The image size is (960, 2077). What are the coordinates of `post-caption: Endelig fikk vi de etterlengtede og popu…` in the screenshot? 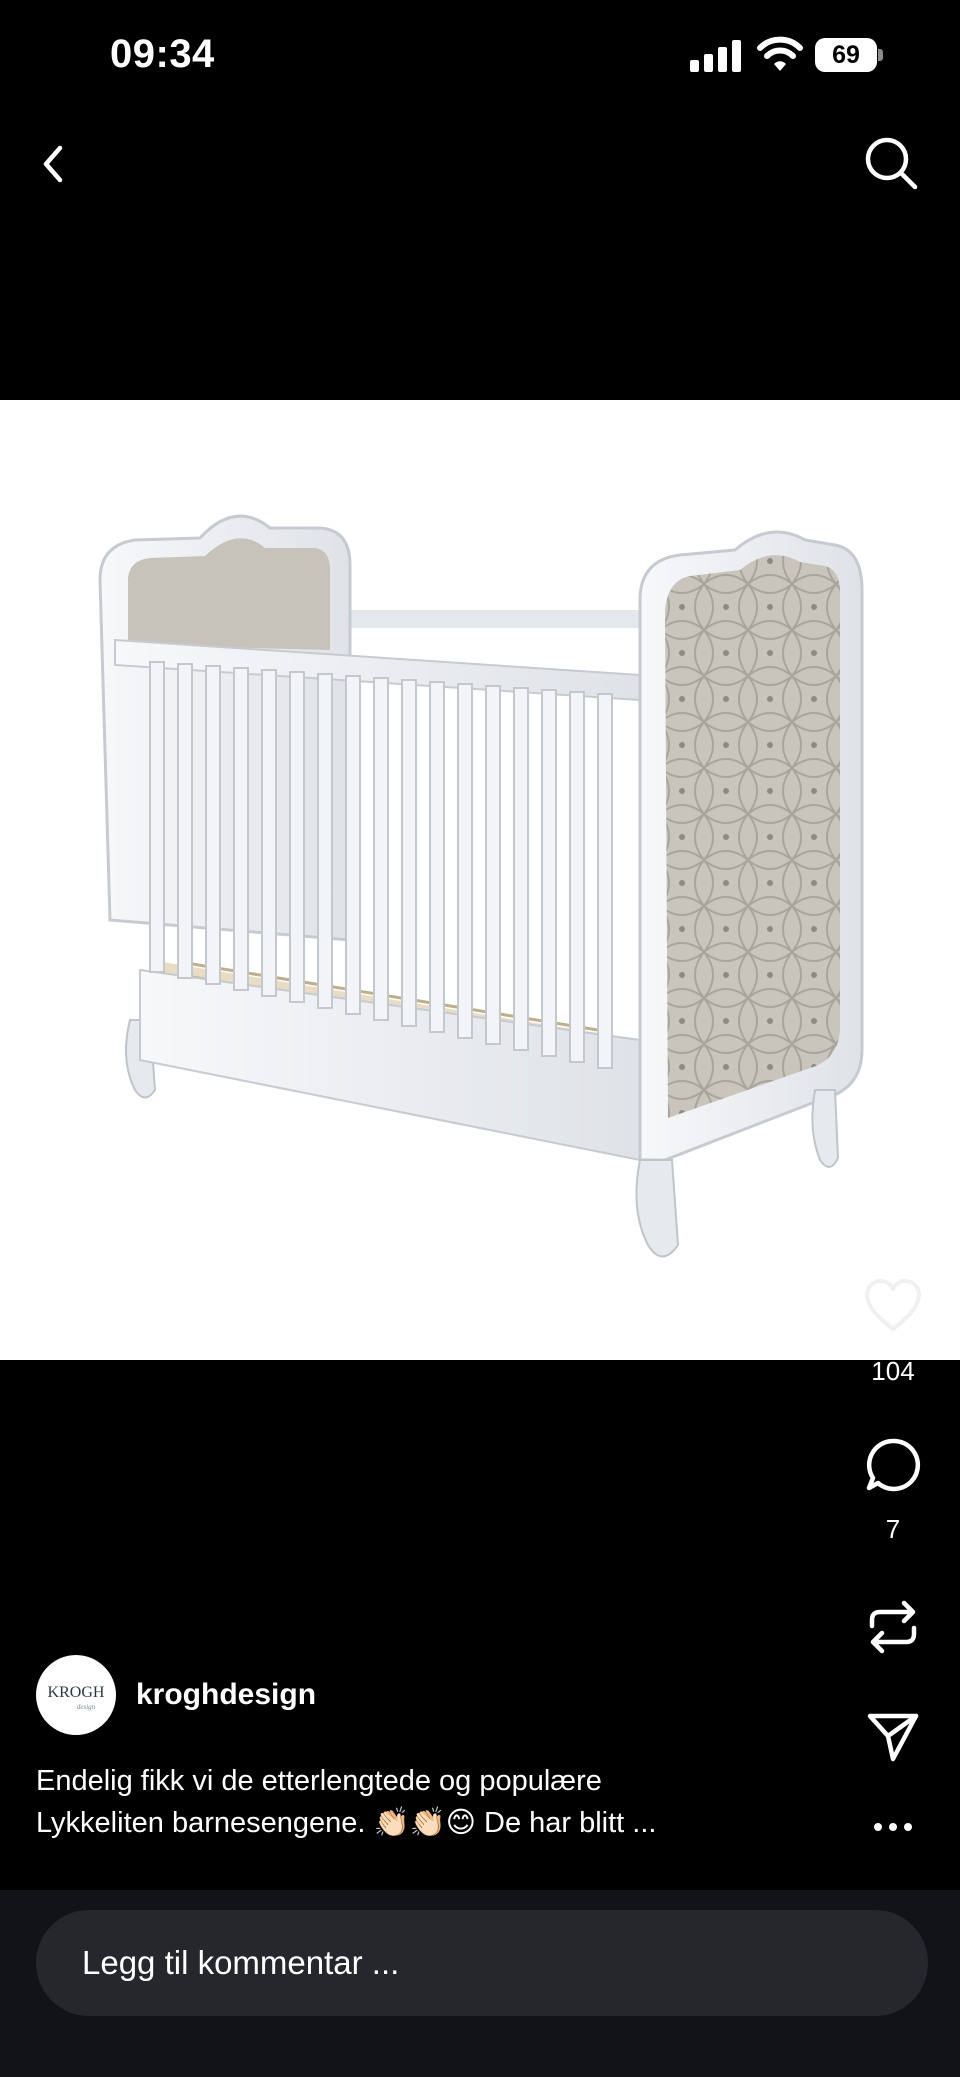 It's located at (416, 1802).